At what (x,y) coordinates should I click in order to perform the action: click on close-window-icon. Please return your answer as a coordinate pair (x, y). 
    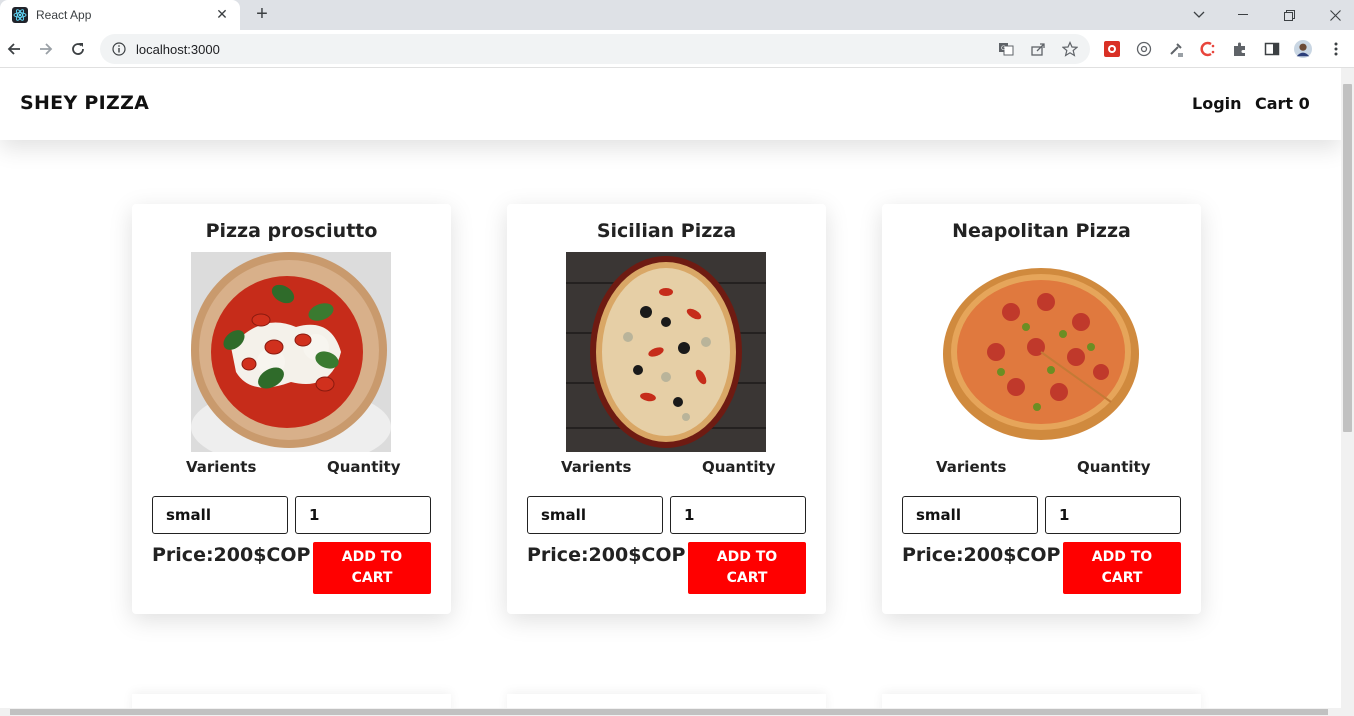
    Looking at the image, I should click on (1333, 15).